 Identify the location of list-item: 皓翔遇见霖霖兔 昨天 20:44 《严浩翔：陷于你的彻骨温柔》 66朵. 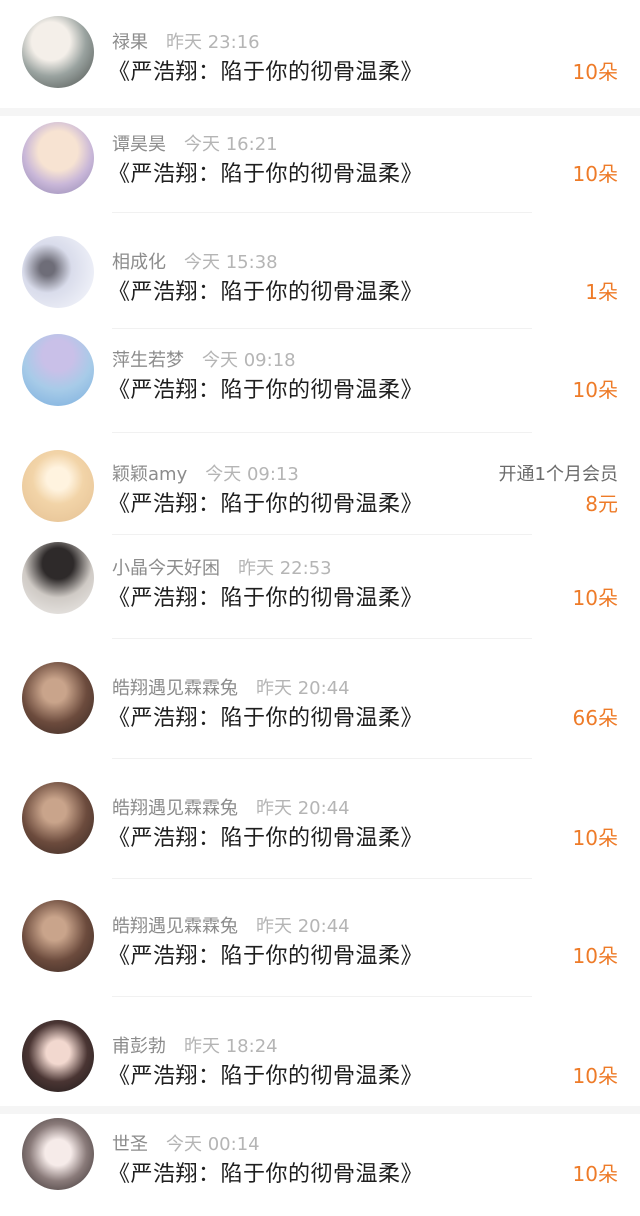
(320, 708).